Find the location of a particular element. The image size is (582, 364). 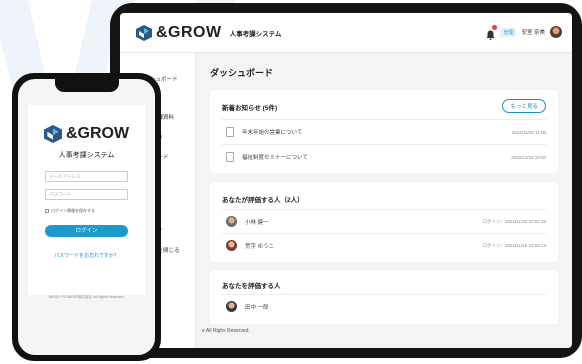

person-name: 田中 一郎 is located at coordinates (257, 307).